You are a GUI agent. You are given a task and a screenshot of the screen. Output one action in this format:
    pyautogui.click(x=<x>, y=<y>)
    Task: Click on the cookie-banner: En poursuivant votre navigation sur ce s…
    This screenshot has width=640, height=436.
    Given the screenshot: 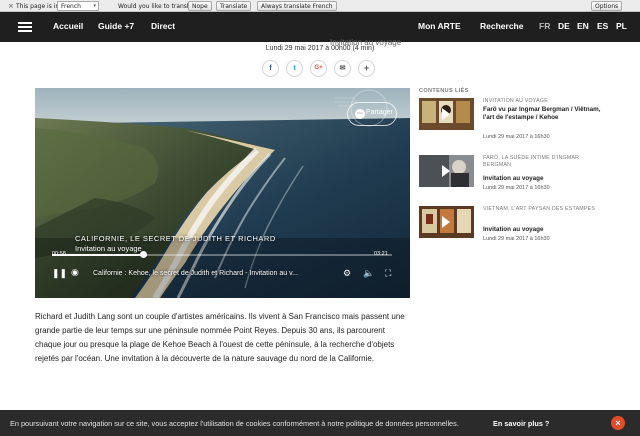 What is the action you would take?
    pyautogui.click(x=320, y=423)
    